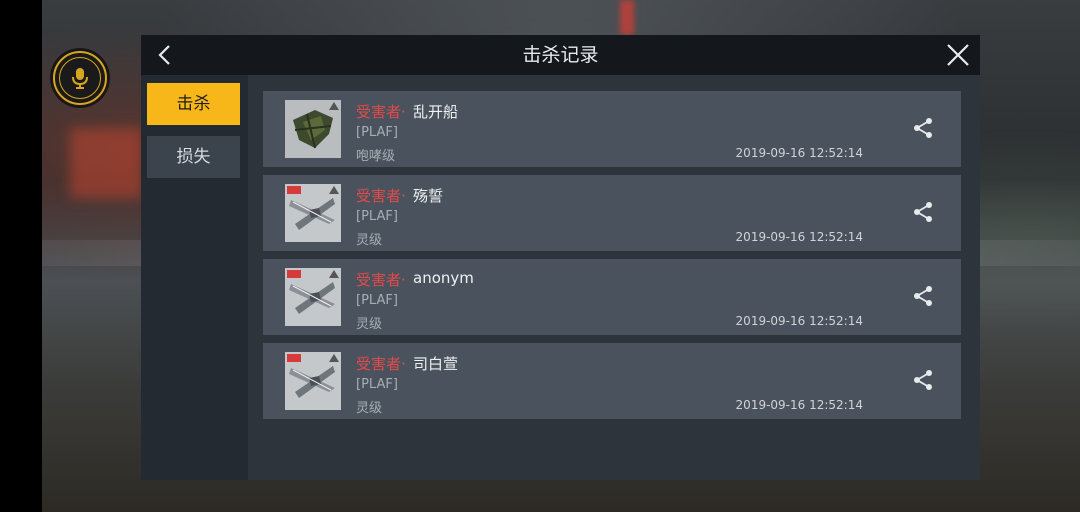  Describe the element at coordinates (193, 104) in the screenshot. I see `tab-kills: 击杀` at that location.